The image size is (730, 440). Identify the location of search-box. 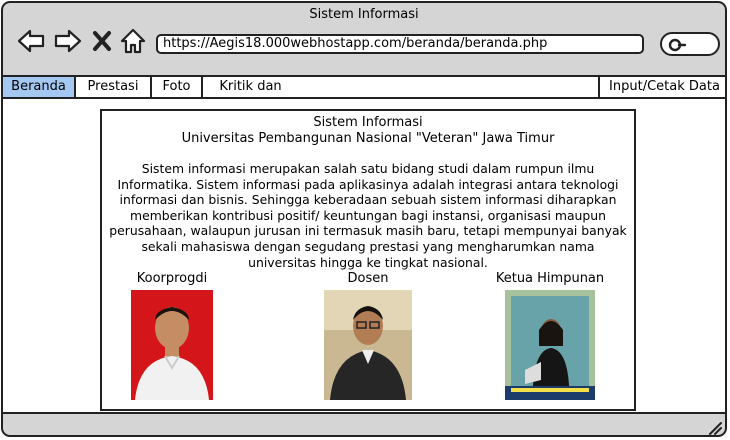
(690, 44).